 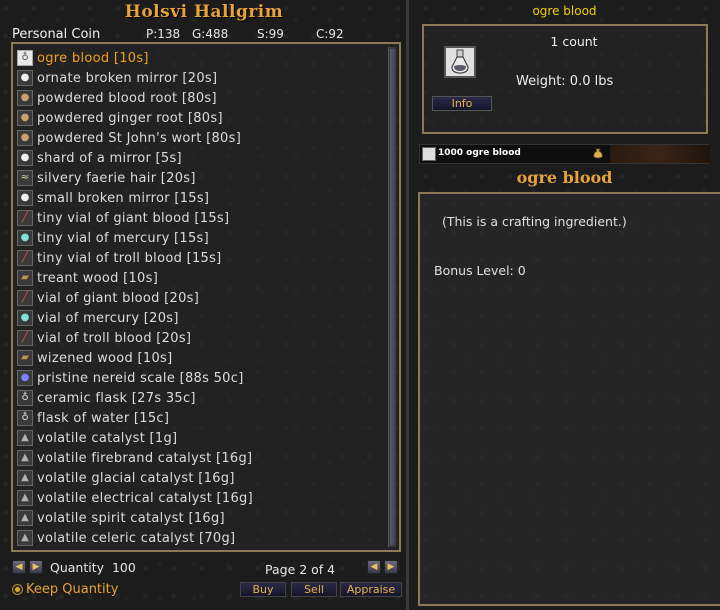 I want to click on list-item: ▲ volatile electrical catalyst [16g], so click(x=202, y=498).